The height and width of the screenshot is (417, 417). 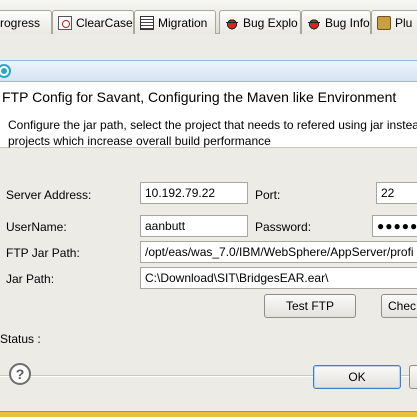 I want to click on tab-label: Plu, so click(x=404, y=22).